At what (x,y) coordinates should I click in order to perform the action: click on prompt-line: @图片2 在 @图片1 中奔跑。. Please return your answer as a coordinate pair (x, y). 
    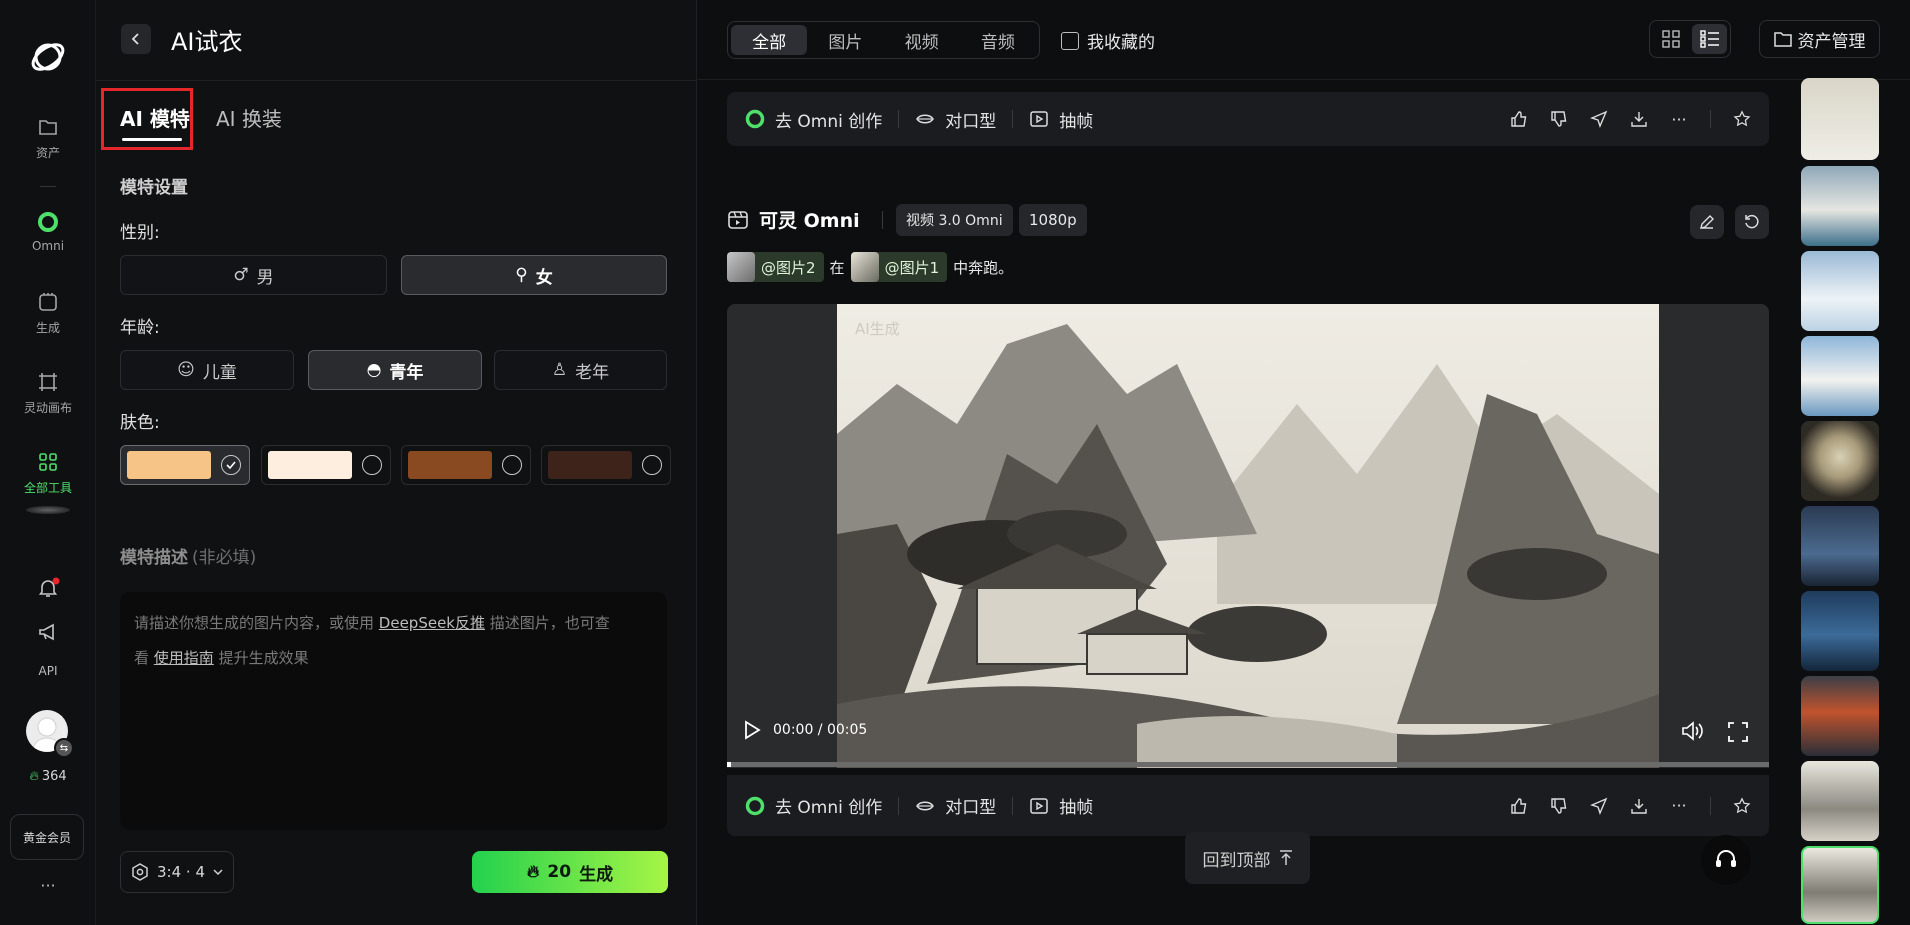
    Looking at the image, I should click on (870, 267).